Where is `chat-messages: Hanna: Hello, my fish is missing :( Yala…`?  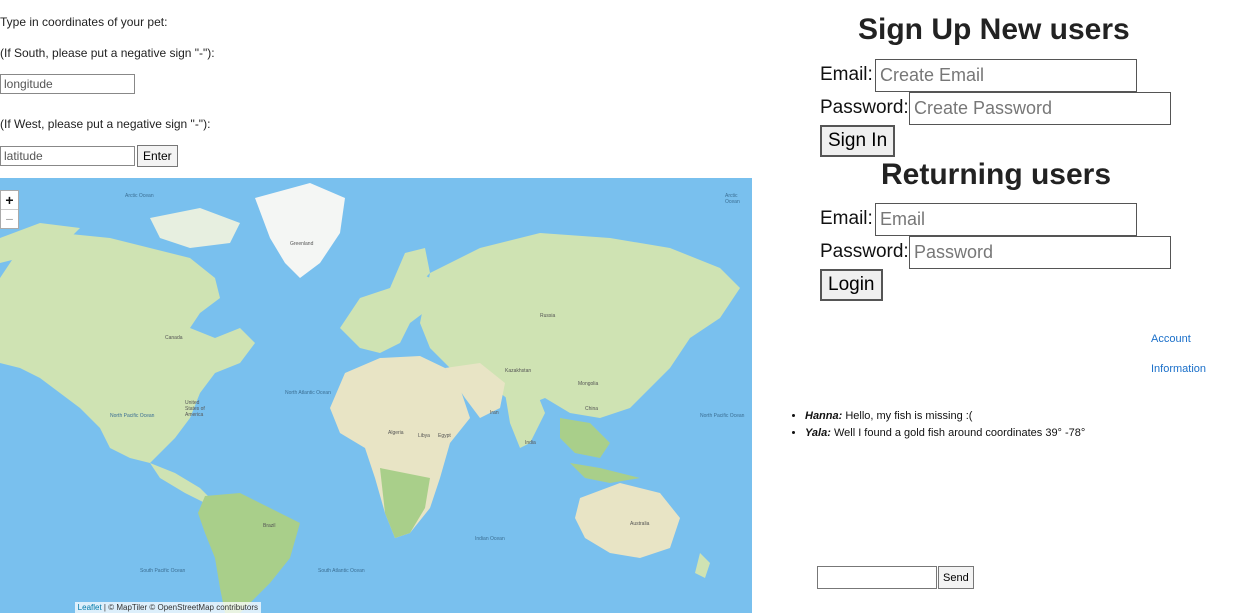
chat-messages: Hanna: Hello, my fish is missing :( Yala… is located at coordinates (939, 427).